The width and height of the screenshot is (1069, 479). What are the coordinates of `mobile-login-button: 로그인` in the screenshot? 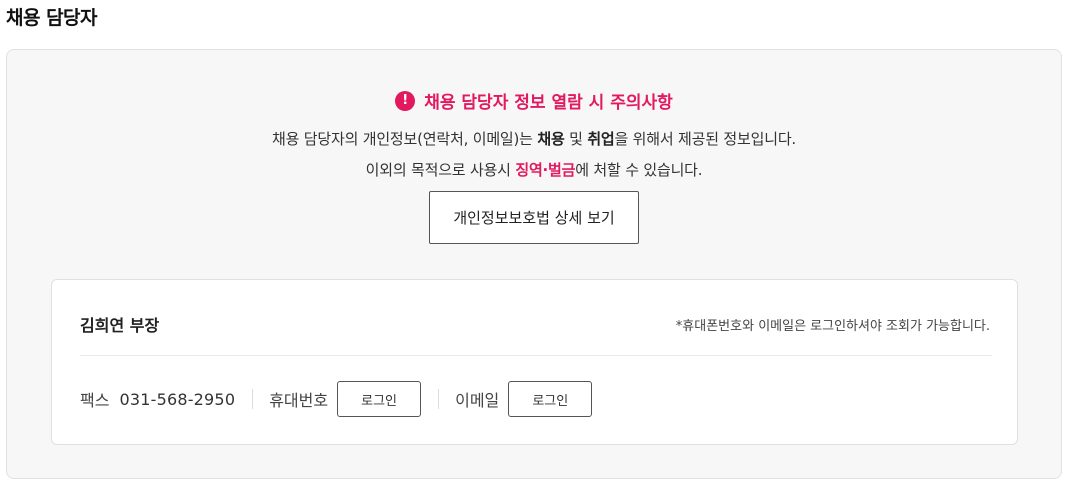 It's located at (379, 399).